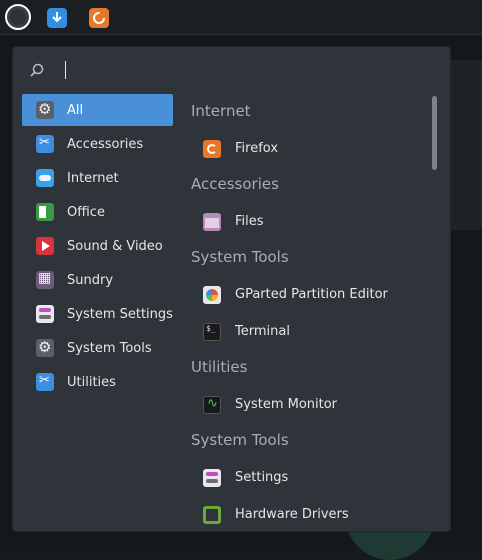 The image size is (482, 560). I want to click on app-label: Firefox, so click(257, 148).